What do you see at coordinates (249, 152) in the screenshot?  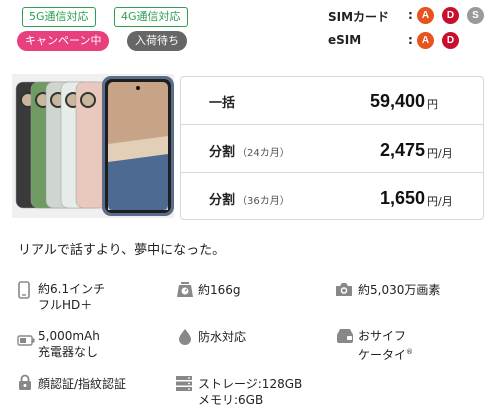 I see `price-label: 分割 （24カ月）` at bounding box center [249, 152].